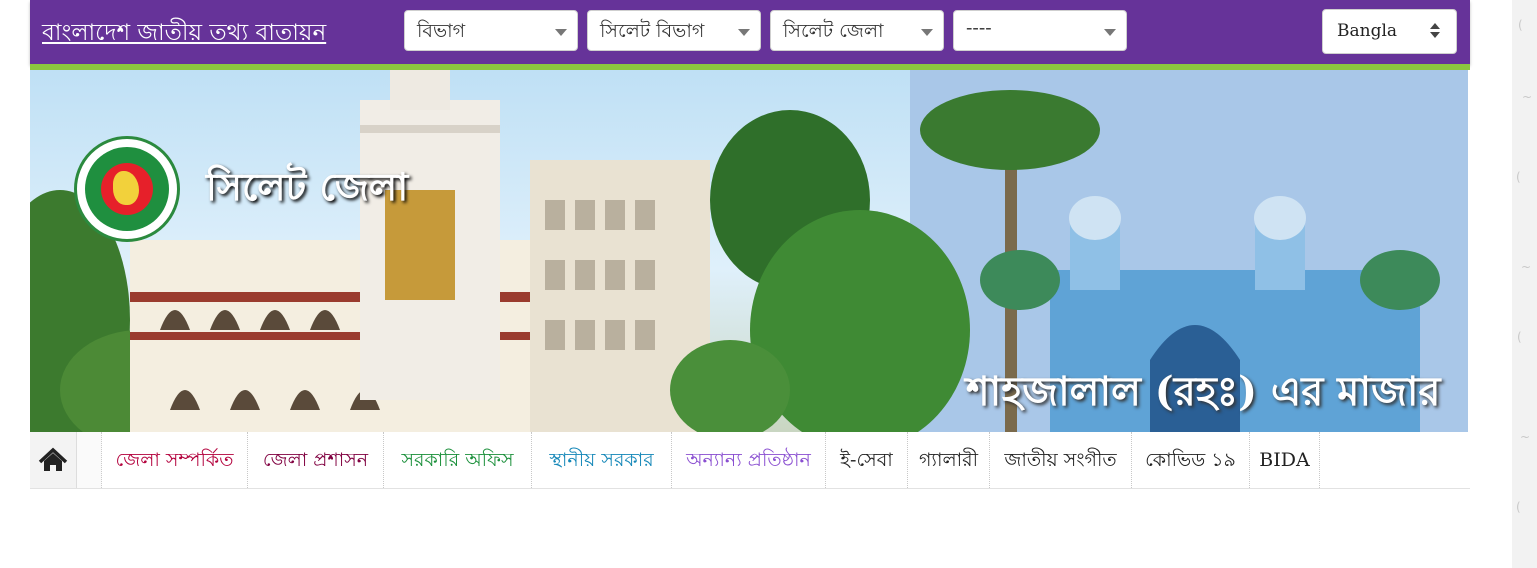 Image resolution: width=1537 pixels, height=568 pixels. What do you see at coordinates (127, 189) in the screenshot?
I see `government-emblem-logo` at bounding box center [127, 189].